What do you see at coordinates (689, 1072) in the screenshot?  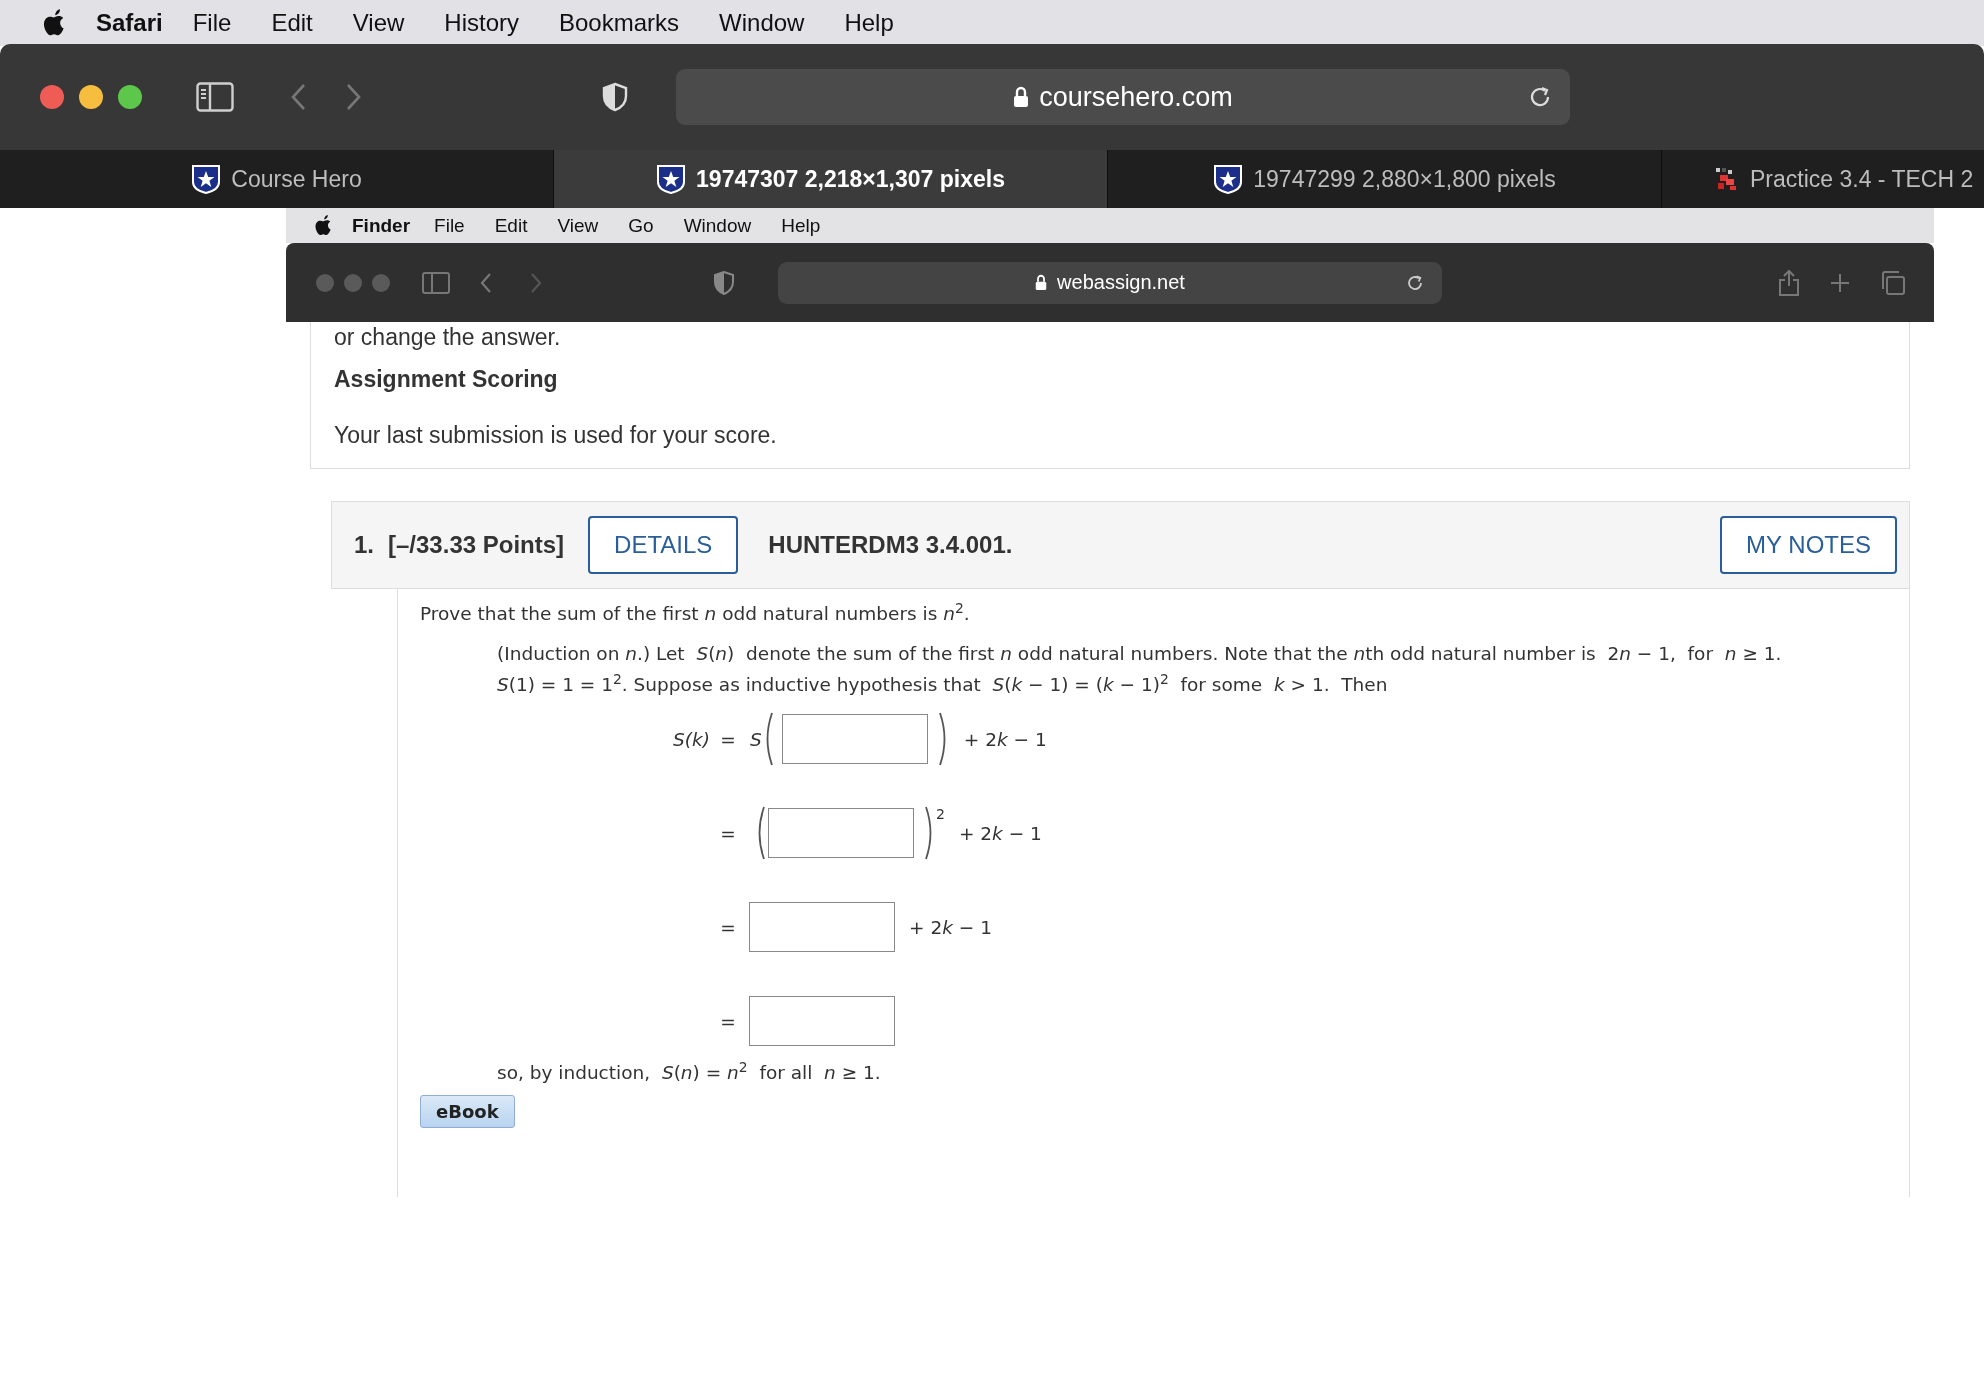 I see `conclusion-text: so, by induction, S(n) = n$^{2}$ for all n ≥ 1.` at bounding box center [689, 1072].